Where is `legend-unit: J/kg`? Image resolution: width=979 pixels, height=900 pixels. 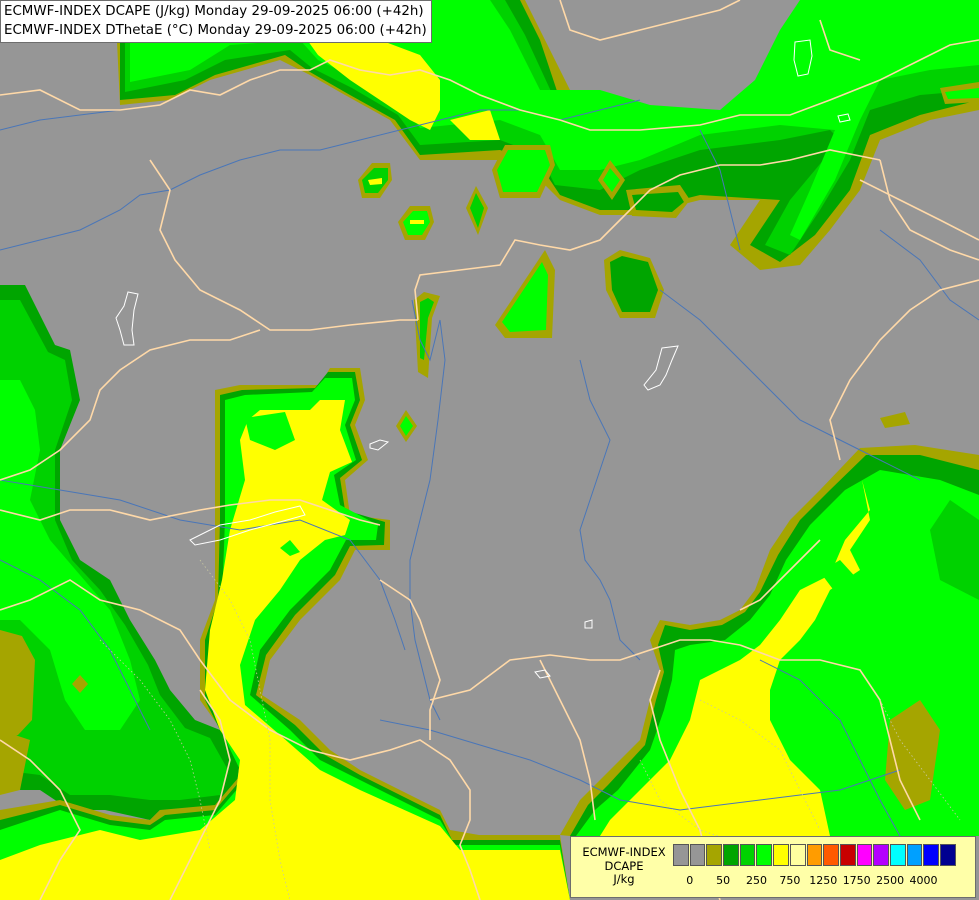 legend-unit: J/kg is located at coordinates (624, 879).